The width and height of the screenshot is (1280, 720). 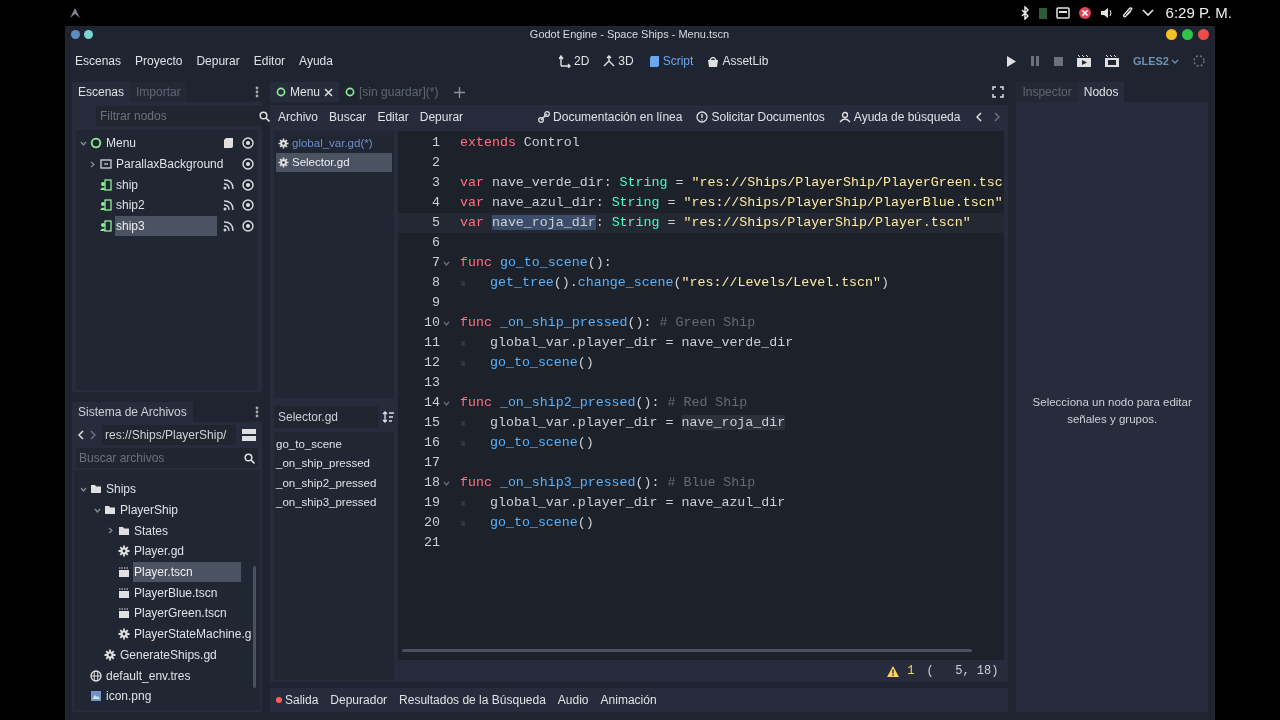 I want to click on file-item: States, so click(x=151, y=530).